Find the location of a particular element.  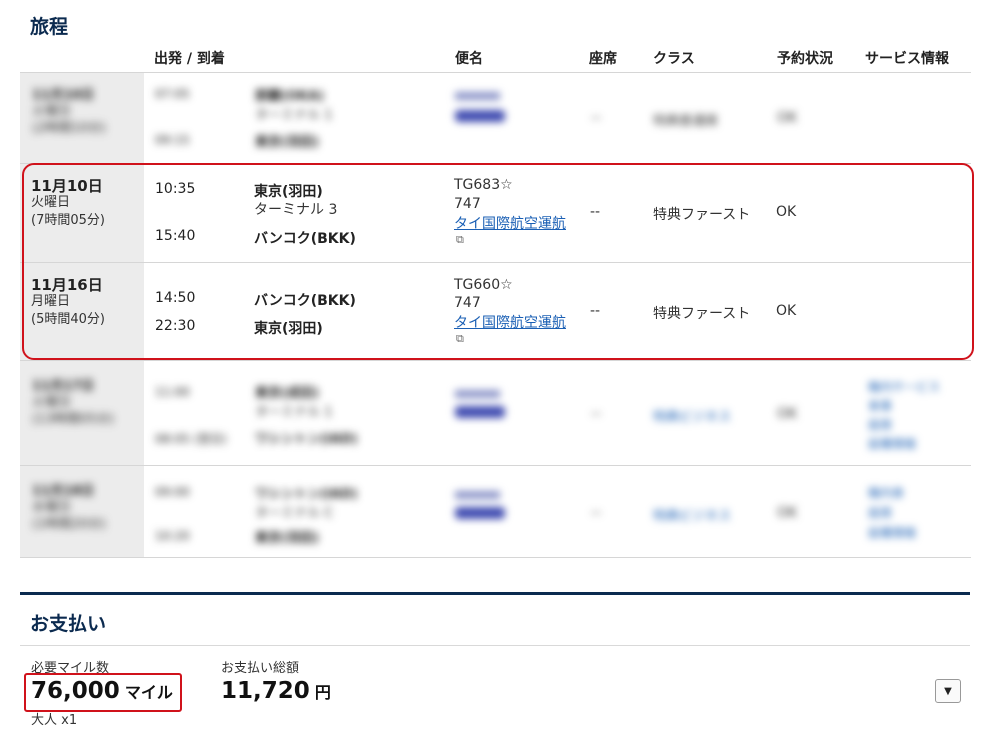

departure-city: ワシントン(IAD) is located at coordinates (306, 494).